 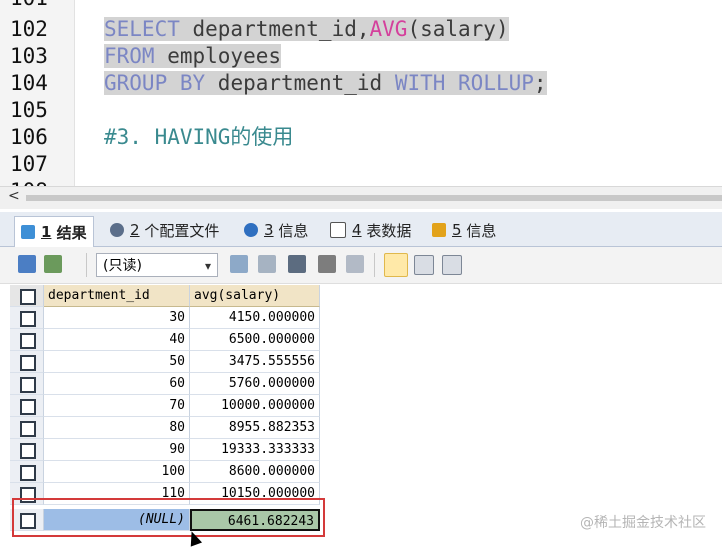 I want to click on tab-number: 1, so click(x=46, y=232).